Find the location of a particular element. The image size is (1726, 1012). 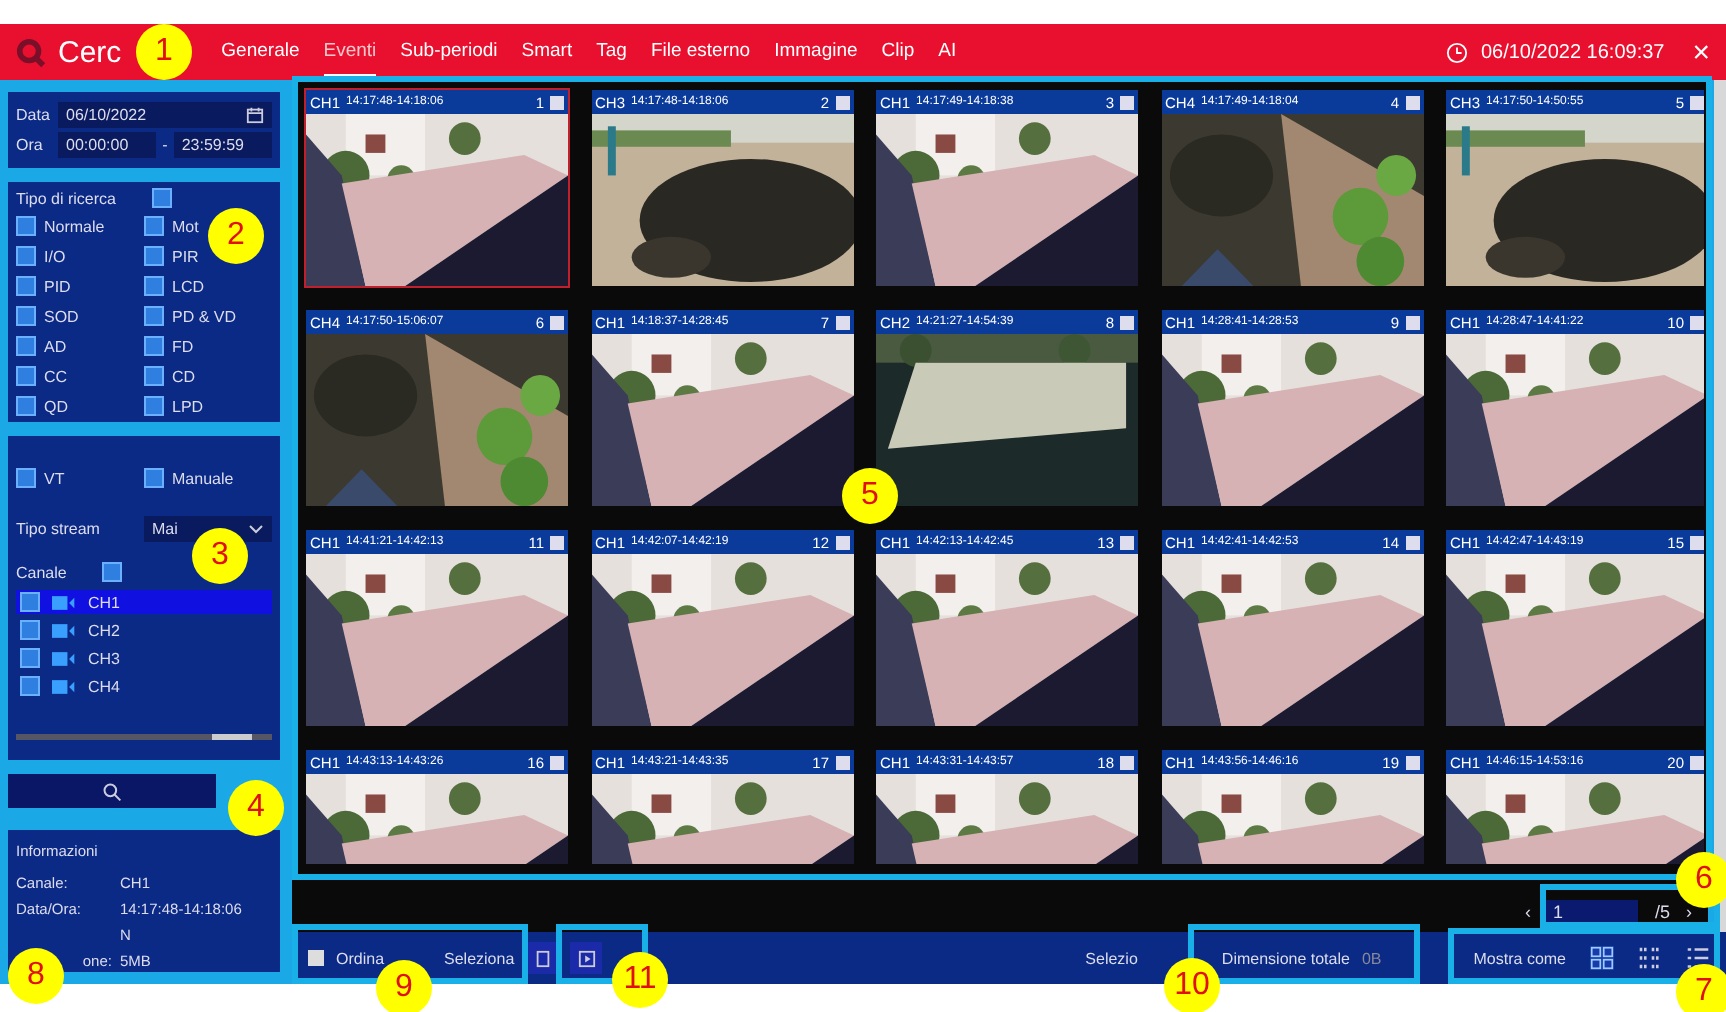

channel-item: CH2 is located at coordinates (144, 630).